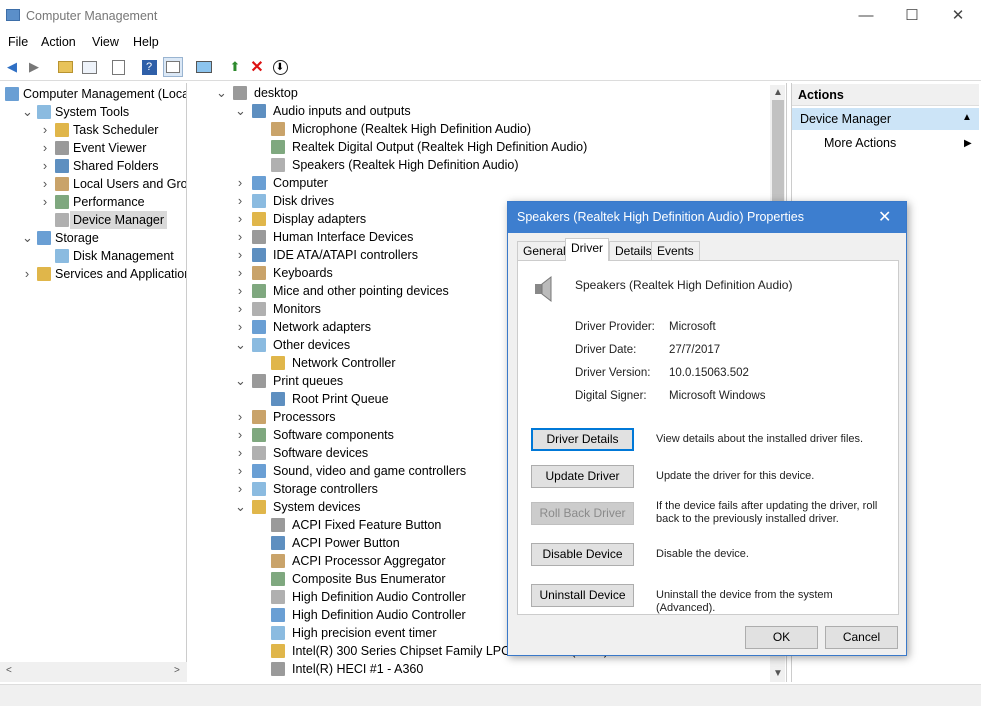  Describe the element at coordinates (481, 183) in the screenshot. I see `device-item-computer: › Computer` at that location.